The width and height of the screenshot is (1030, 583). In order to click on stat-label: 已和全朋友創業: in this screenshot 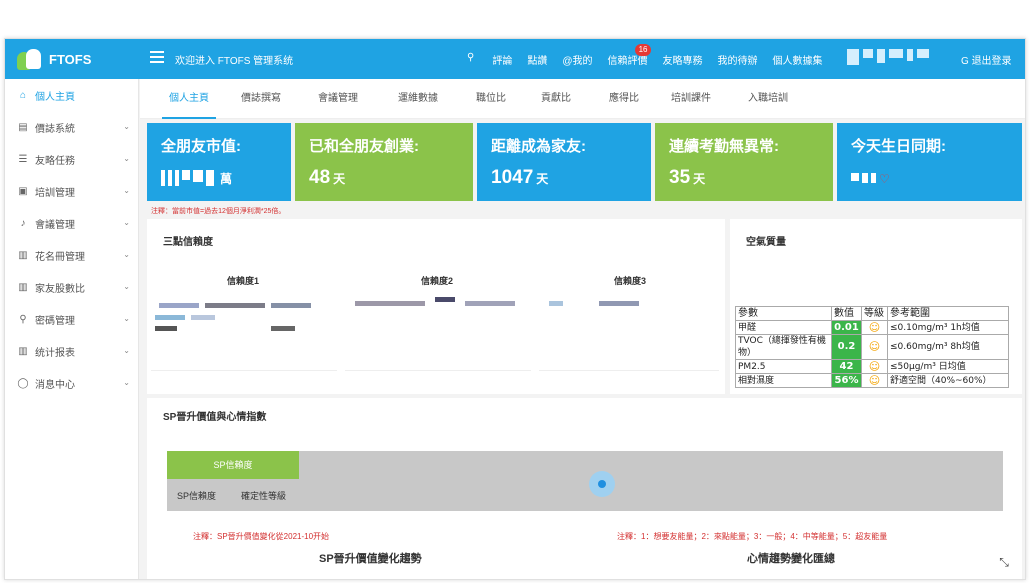, I will do `click(364, 146)`.